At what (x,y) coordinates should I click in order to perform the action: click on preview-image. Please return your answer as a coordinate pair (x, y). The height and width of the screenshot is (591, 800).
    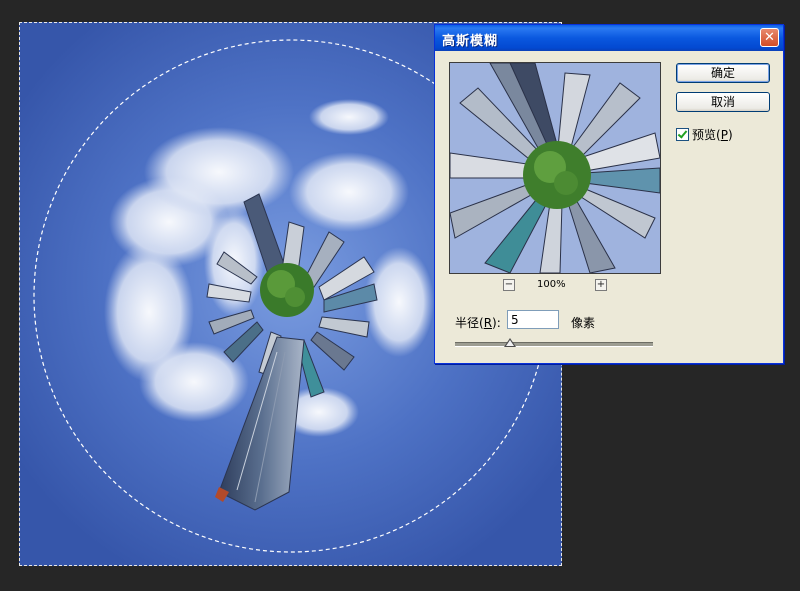
    Looking at the image, I should click on (555, 168).